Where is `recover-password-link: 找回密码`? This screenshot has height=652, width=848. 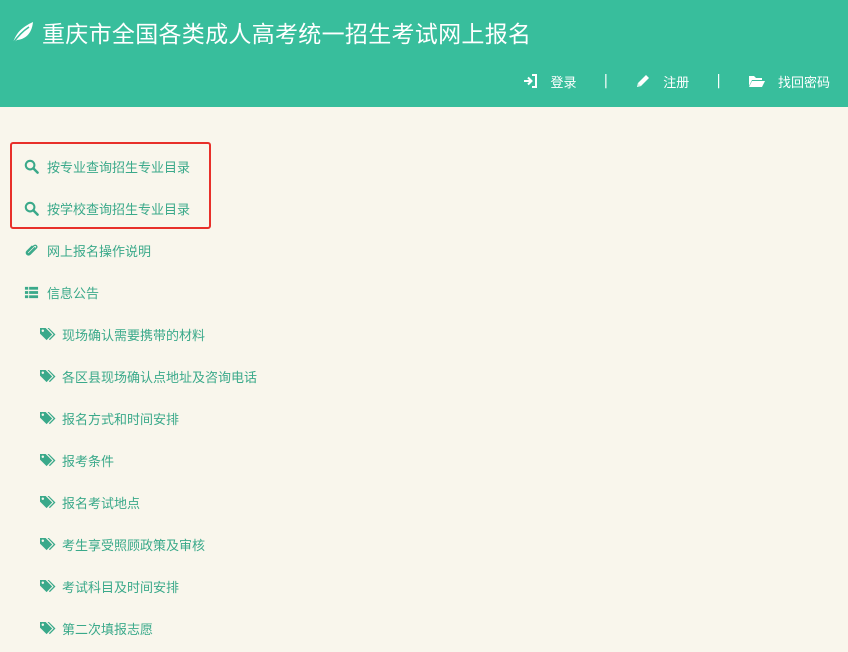 recover-password-link: 找回密码 is located at coordinates (789, 81).